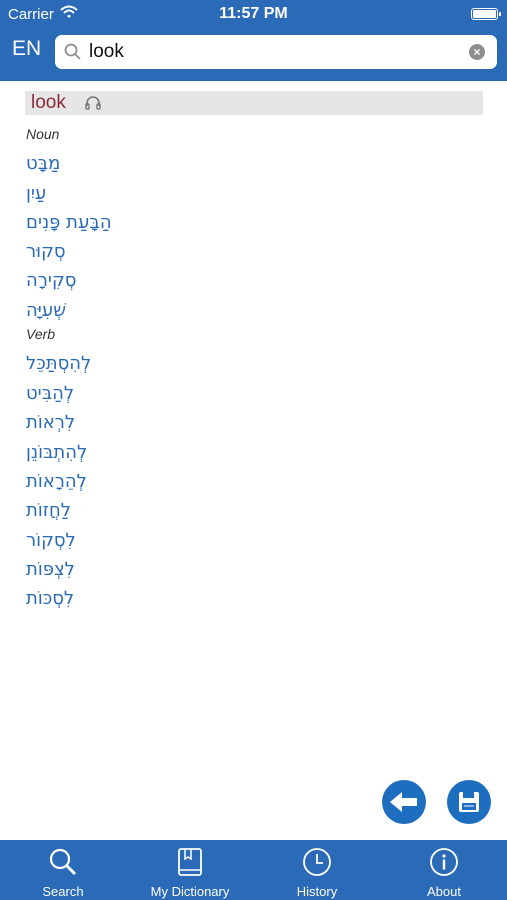  What do you see at coordinates (190, 862) in the screenshot?
I see `book-icon` at bounding box center [190, 862].